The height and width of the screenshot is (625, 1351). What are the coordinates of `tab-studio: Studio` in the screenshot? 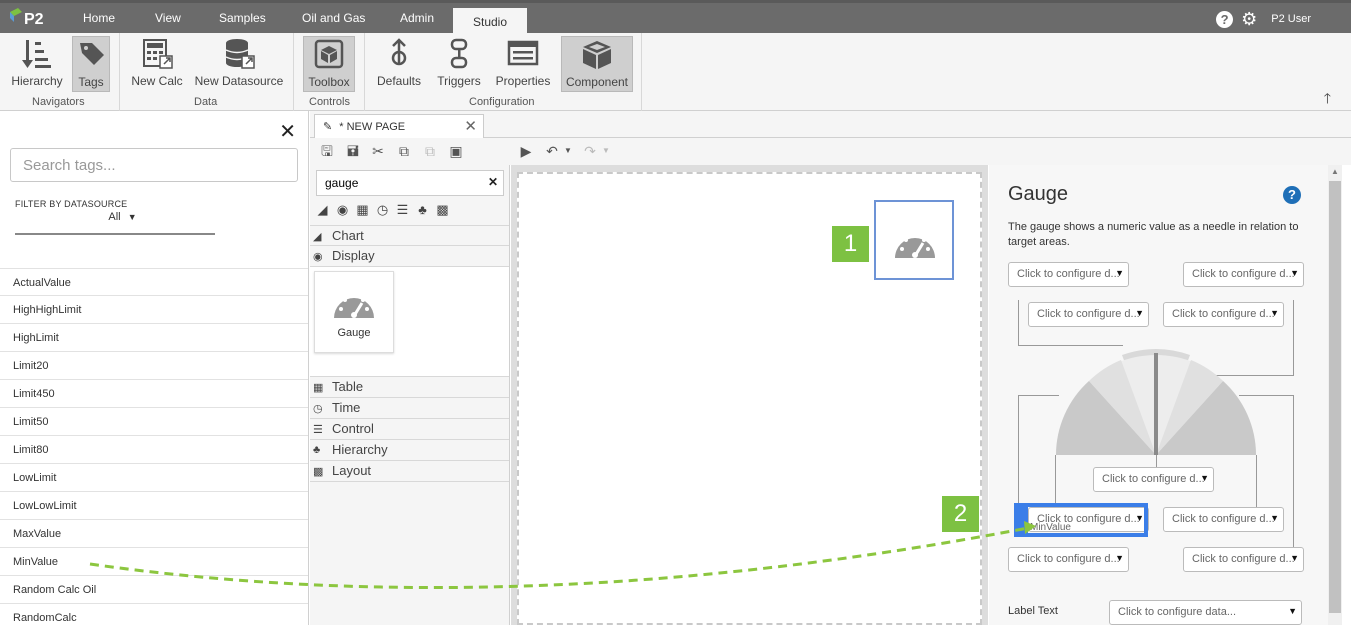 It's located at (490, 22).